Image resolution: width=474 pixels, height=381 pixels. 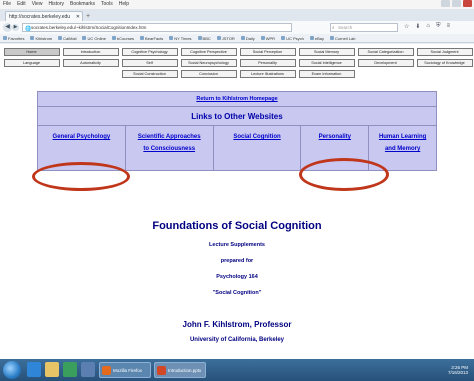 What do you see at coordinates (385, 63) in the screenshot?
I see `nav-button-development: Development` at bounding box center [385, 63].